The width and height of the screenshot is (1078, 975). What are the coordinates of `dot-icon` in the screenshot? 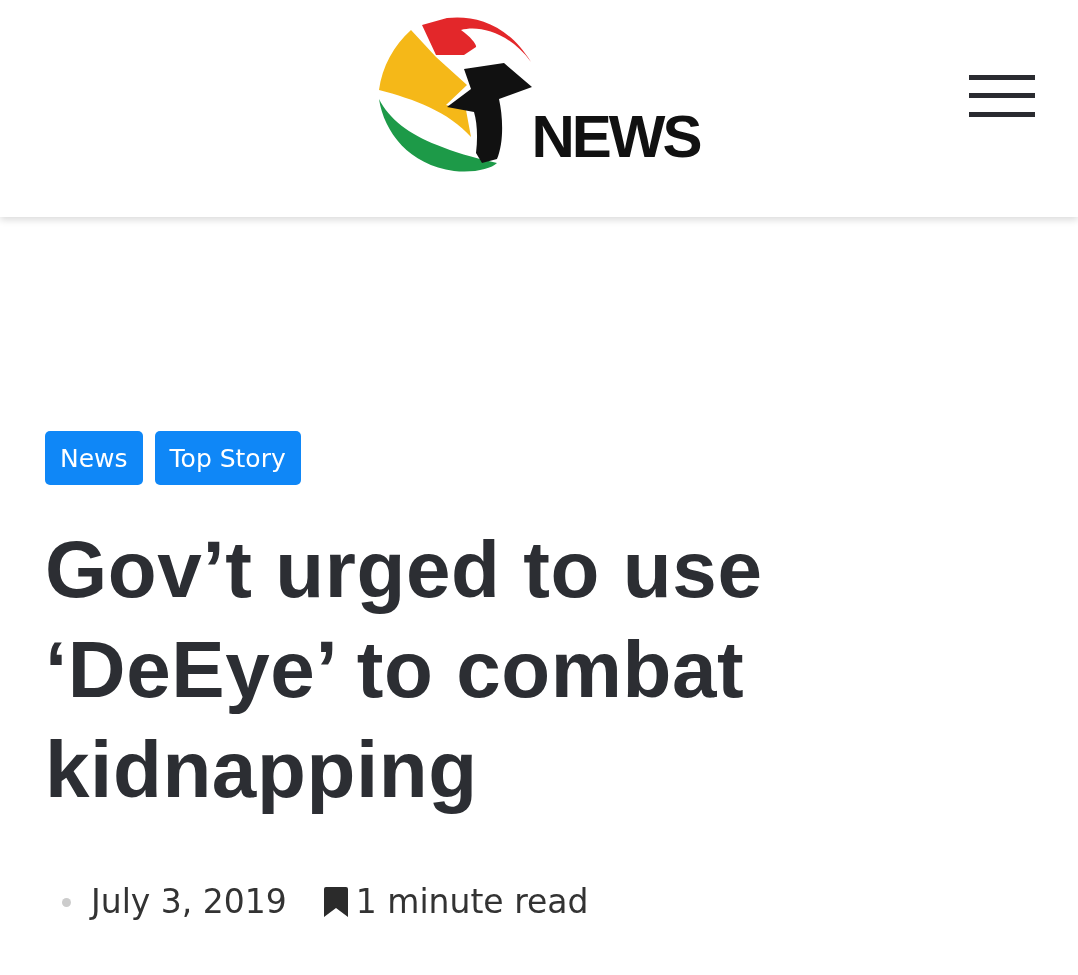 It's located at (66, 902).